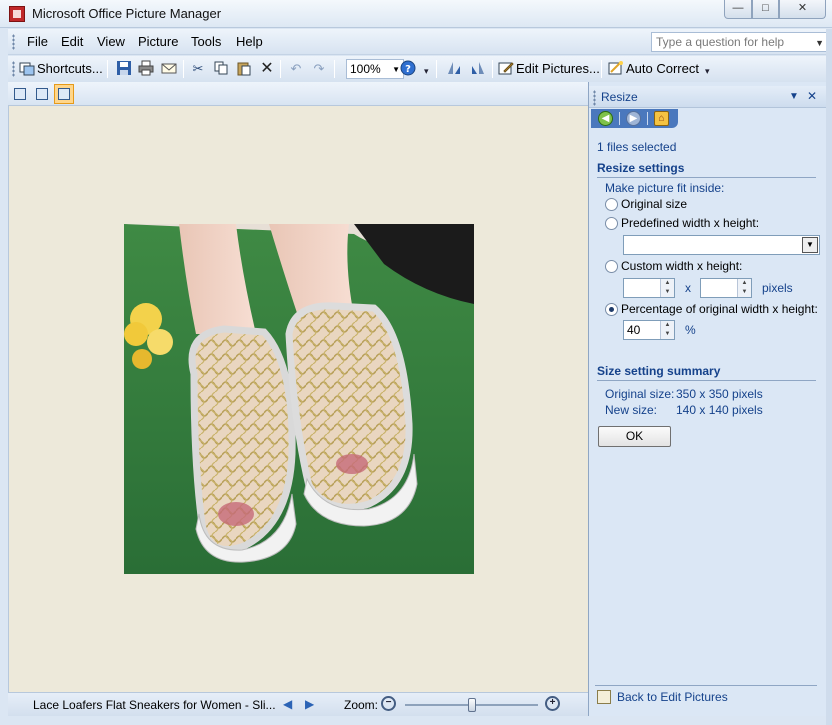 Image resolution: width=832 pixels, height=725 pixels. What do you see at coordinates (319, 69) in the screenshot?
I see `redo-icon: ↷` at bounding box center [319, 69].